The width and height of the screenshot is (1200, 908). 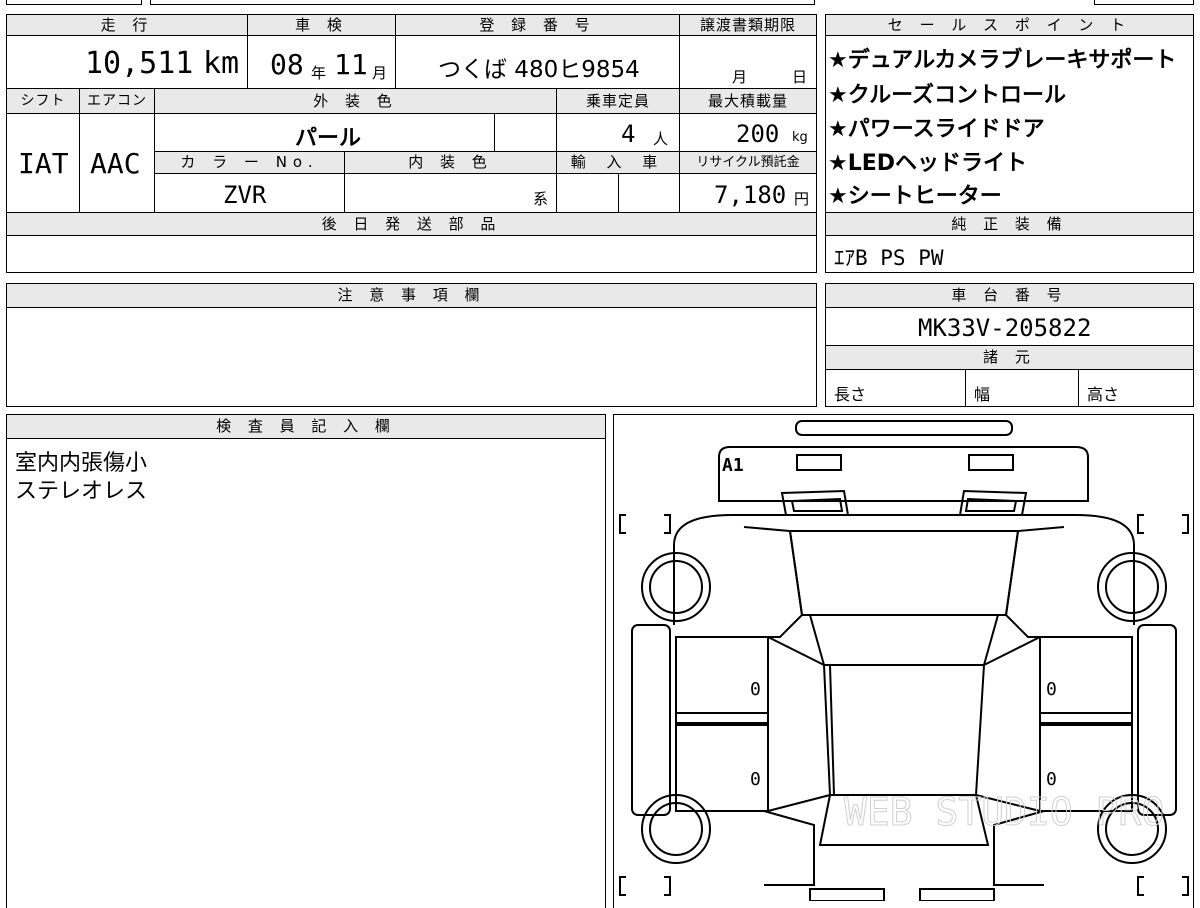 I want to click on recycle-deposit-header: リサイクル預託金, so click(x=748, y=162).